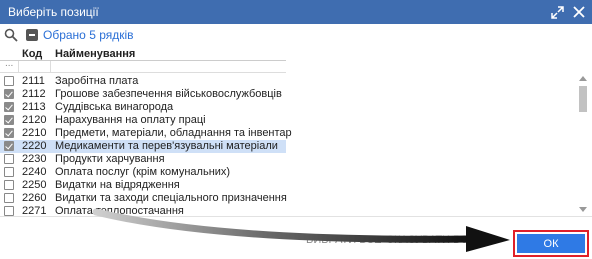  Describe the element at coordinates (34, 107) in the screenshot. I see `row-code: 2113` at that location.